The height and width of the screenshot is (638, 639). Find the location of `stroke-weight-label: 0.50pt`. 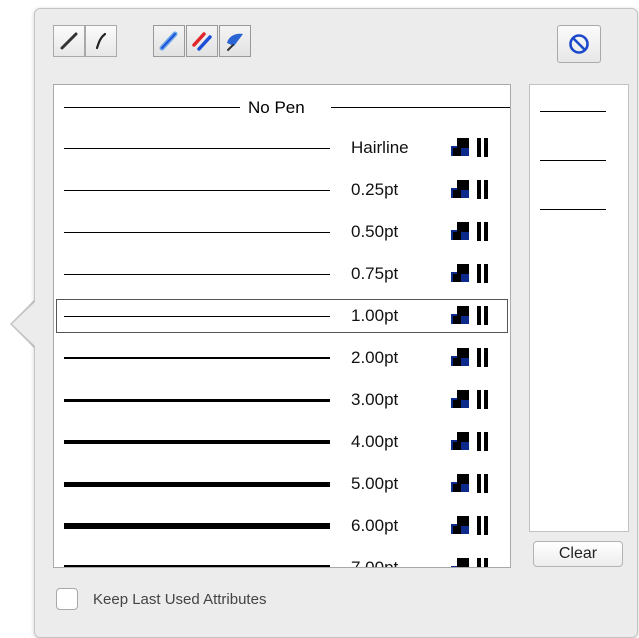

stroke-weight-label: 0.50pt is located at coordinates (375, 231).